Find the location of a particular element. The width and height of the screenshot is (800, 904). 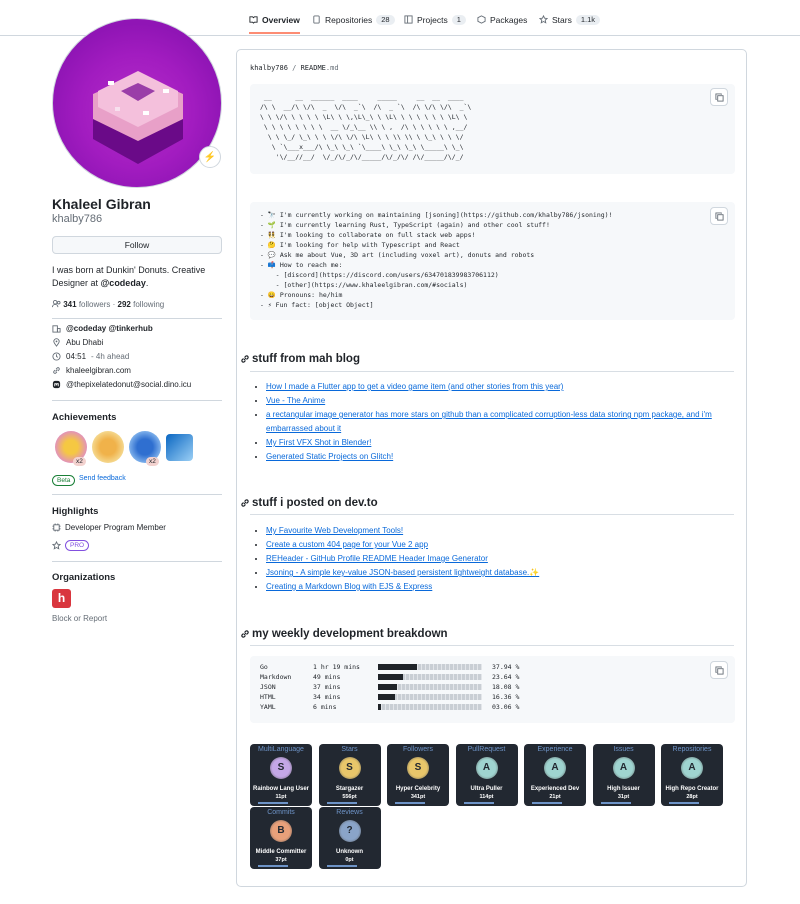

tab-repositories: Repositories 28 is located at coordinates (353, 21).